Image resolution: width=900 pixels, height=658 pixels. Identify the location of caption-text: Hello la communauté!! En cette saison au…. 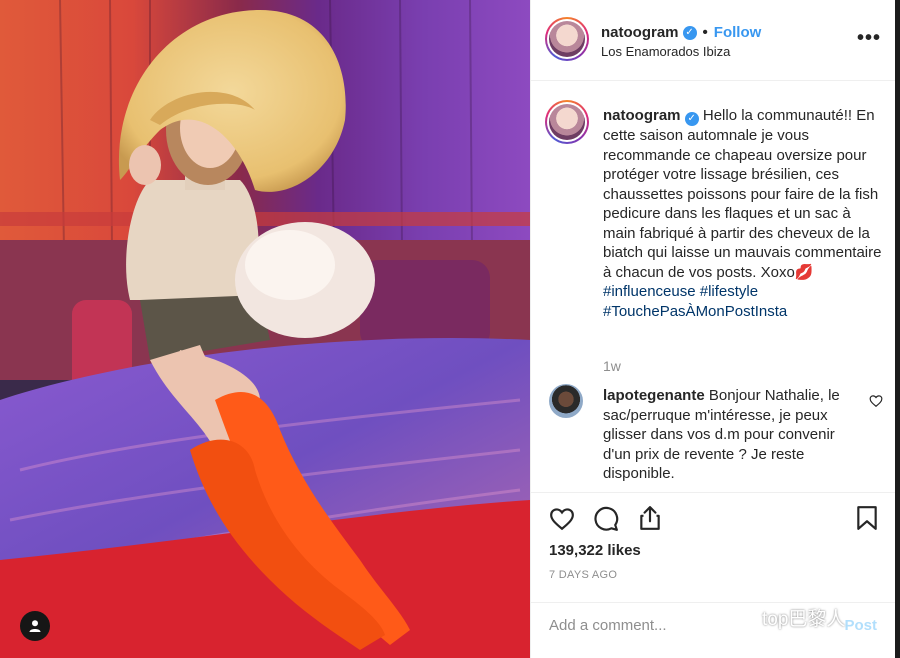
(742, 194).